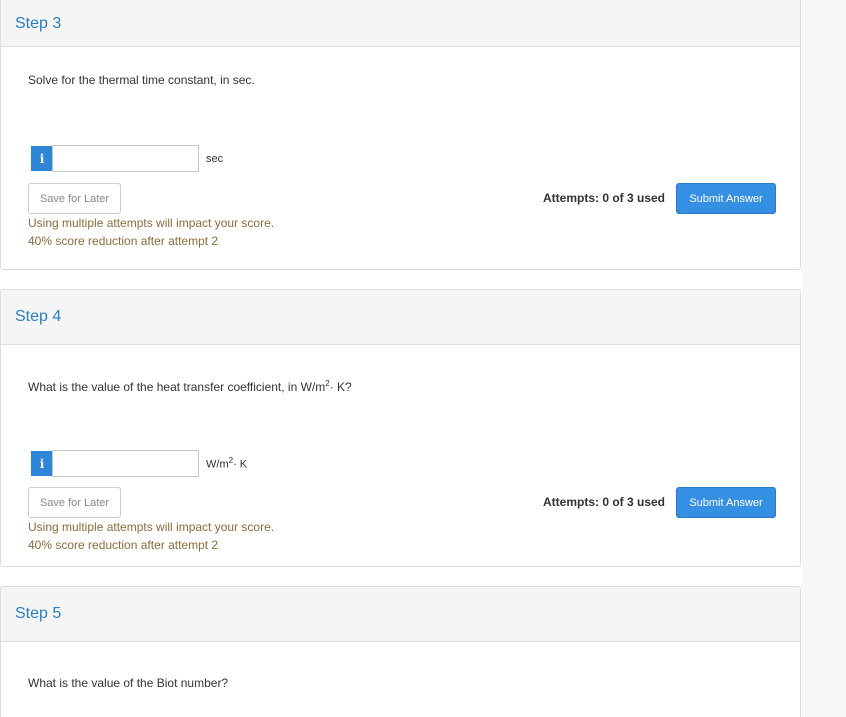 The image size is (846, 717). What do you see at coordinates (604, 198) in the screenshot?
I see `step-3-attempts-counter: Attempts: 0 of 3 used` at bounding box center [604, 198].